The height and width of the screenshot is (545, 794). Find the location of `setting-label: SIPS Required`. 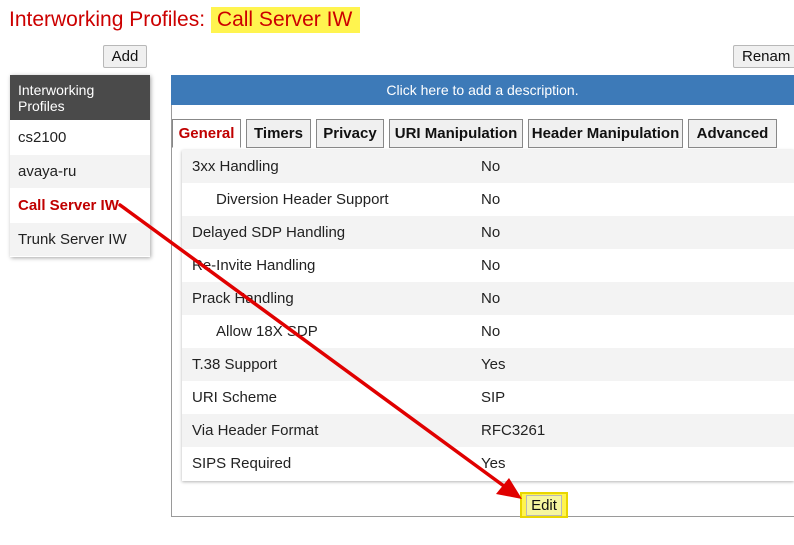

setting-label: SIPS Required is located at coordinates (242, 463).